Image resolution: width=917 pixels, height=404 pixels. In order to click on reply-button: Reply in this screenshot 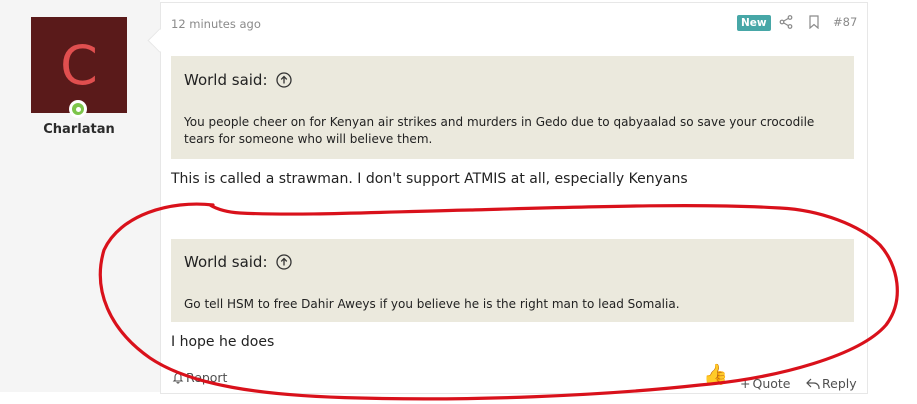, I will do `click(831, 383)`.